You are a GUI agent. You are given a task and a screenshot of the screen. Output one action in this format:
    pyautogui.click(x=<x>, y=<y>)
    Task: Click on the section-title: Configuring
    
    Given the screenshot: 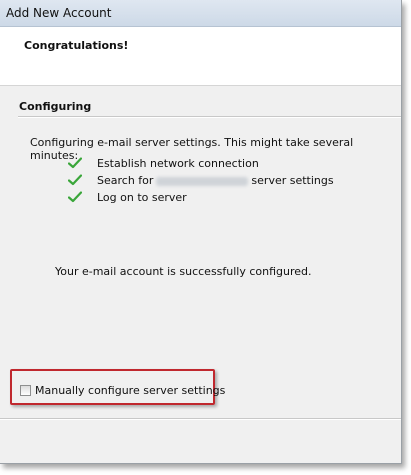 What is the action you would take?
    pyautogui.click(x=55, y=106)
    